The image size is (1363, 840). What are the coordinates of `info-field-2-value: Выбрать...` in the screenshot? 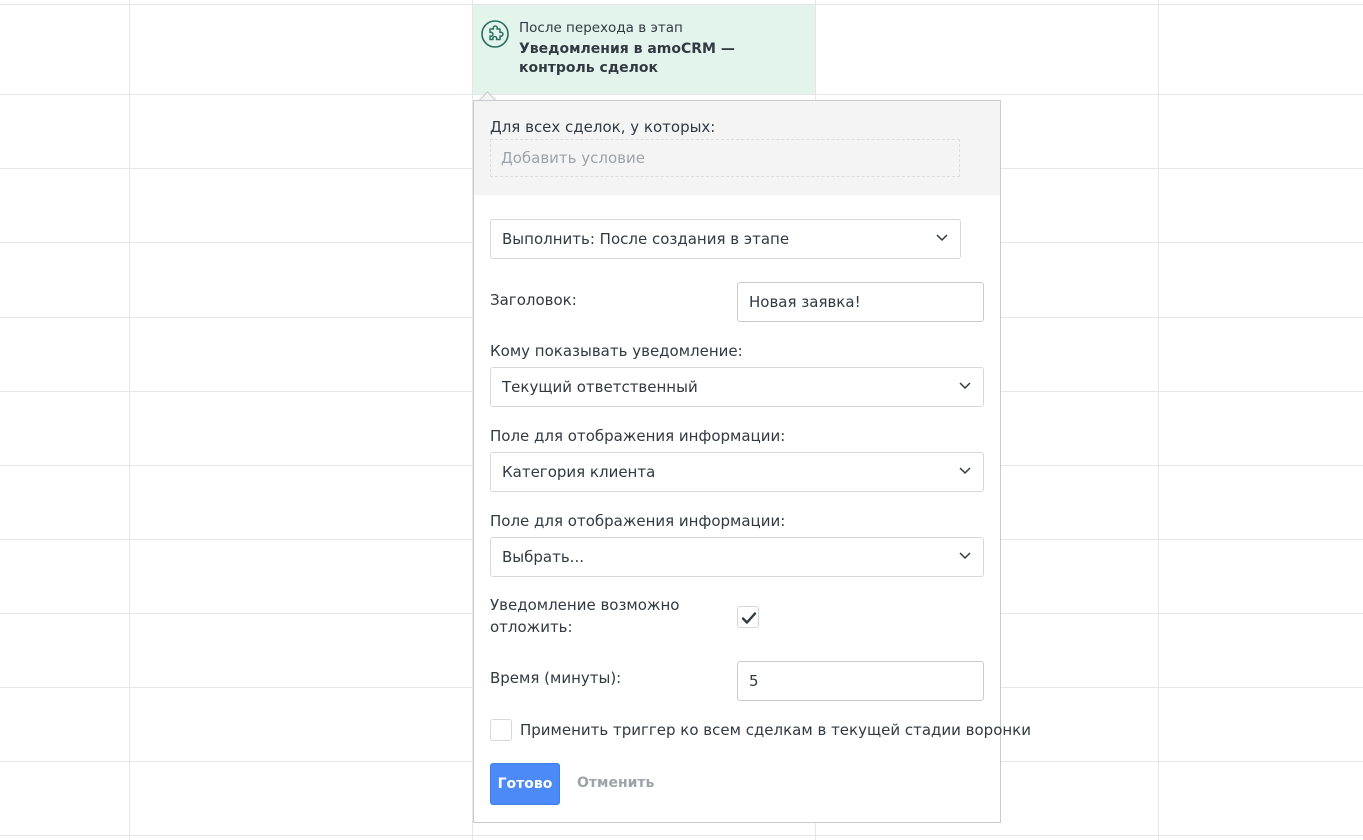 It's located at (543, 557).